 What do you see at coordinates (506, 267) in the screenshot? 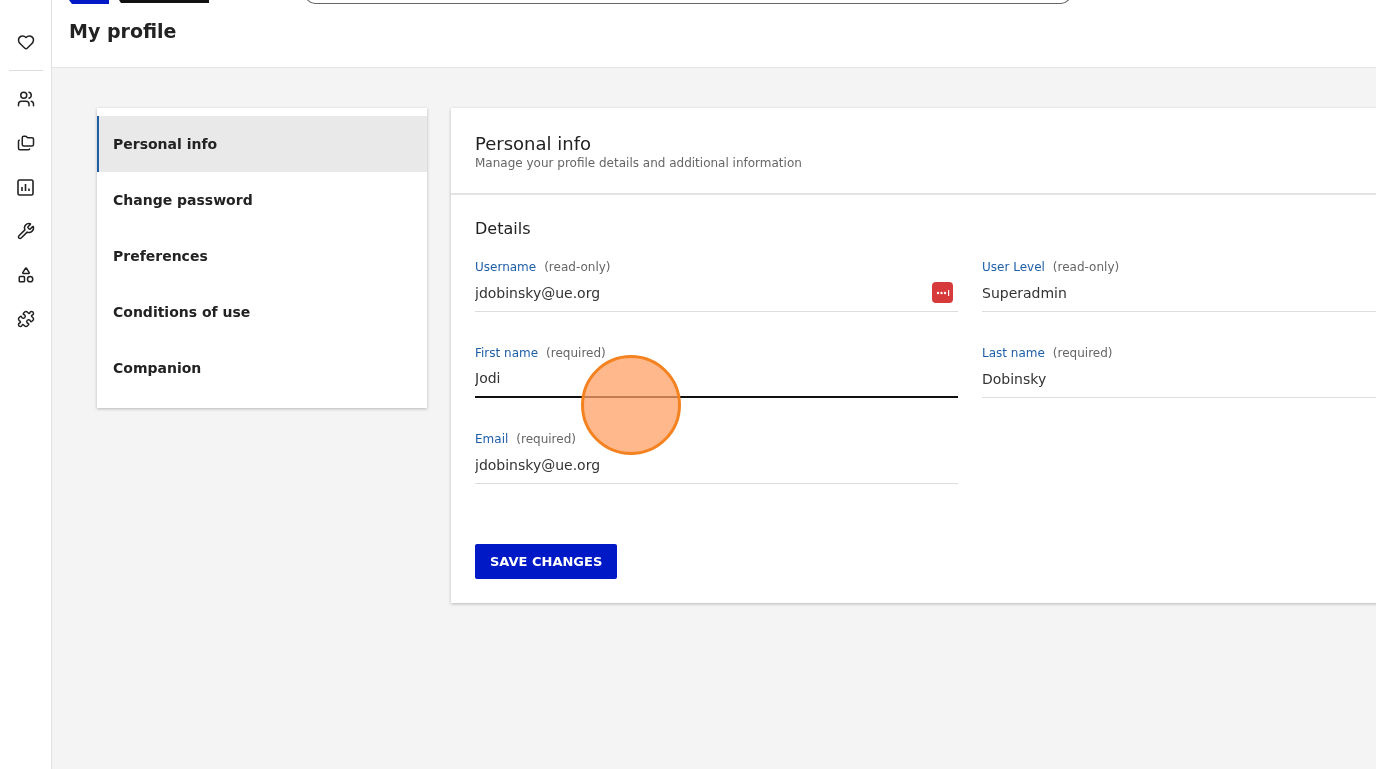
I see `field-label: Username` at bounding box center [506, 267].